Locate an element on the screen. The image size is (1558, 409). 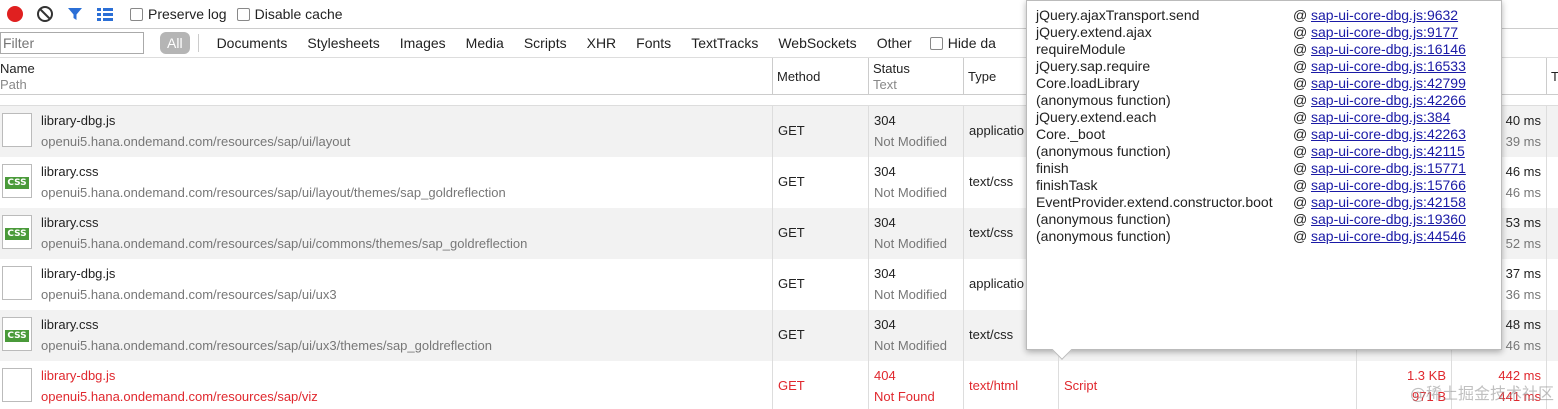
stack-source-link: sap-ui-core-dbg.js:42799 is located at coordinates (1388, 83).